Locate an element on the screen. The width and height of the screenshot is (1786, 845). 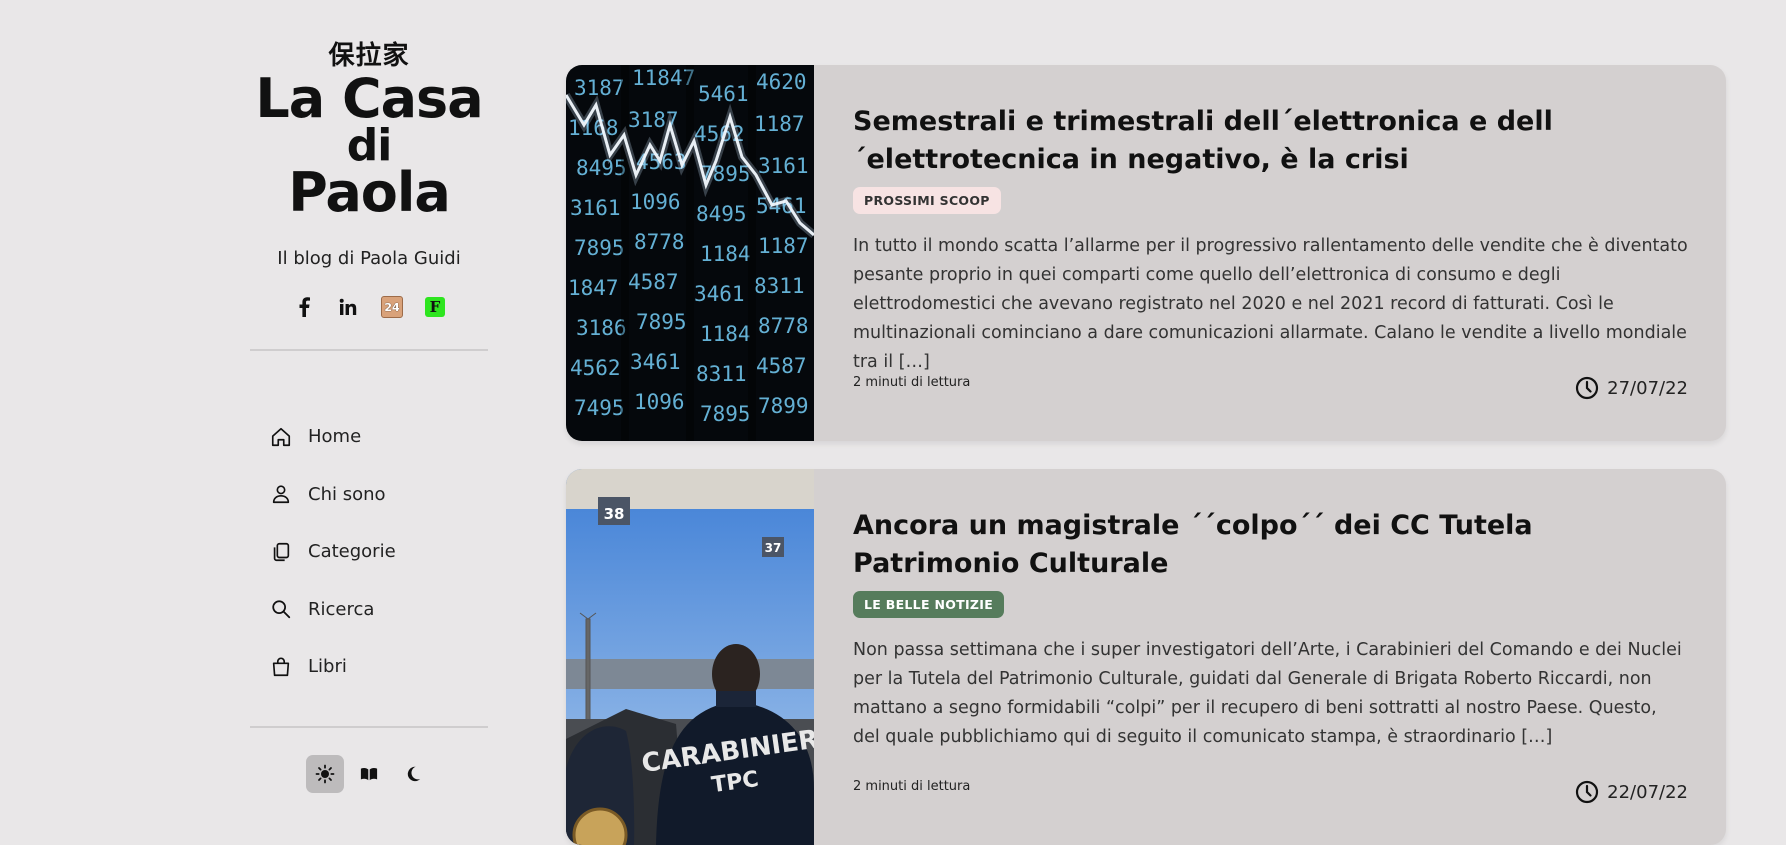
nav-label: Home is located at coordinates (335, 437).